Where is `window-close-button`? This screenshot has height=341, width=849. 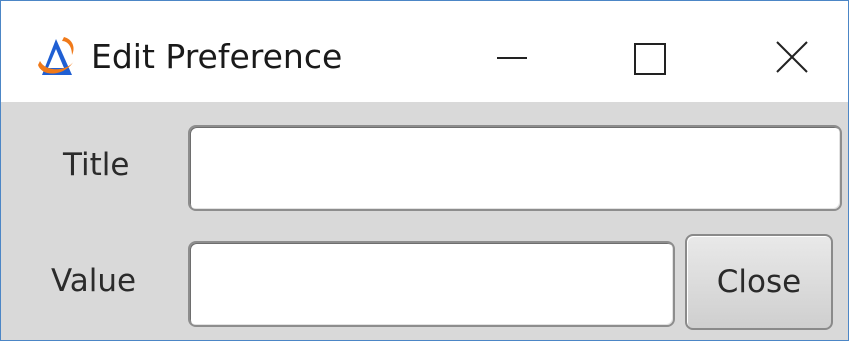 window-close-button is located at coordinates (793, 51).